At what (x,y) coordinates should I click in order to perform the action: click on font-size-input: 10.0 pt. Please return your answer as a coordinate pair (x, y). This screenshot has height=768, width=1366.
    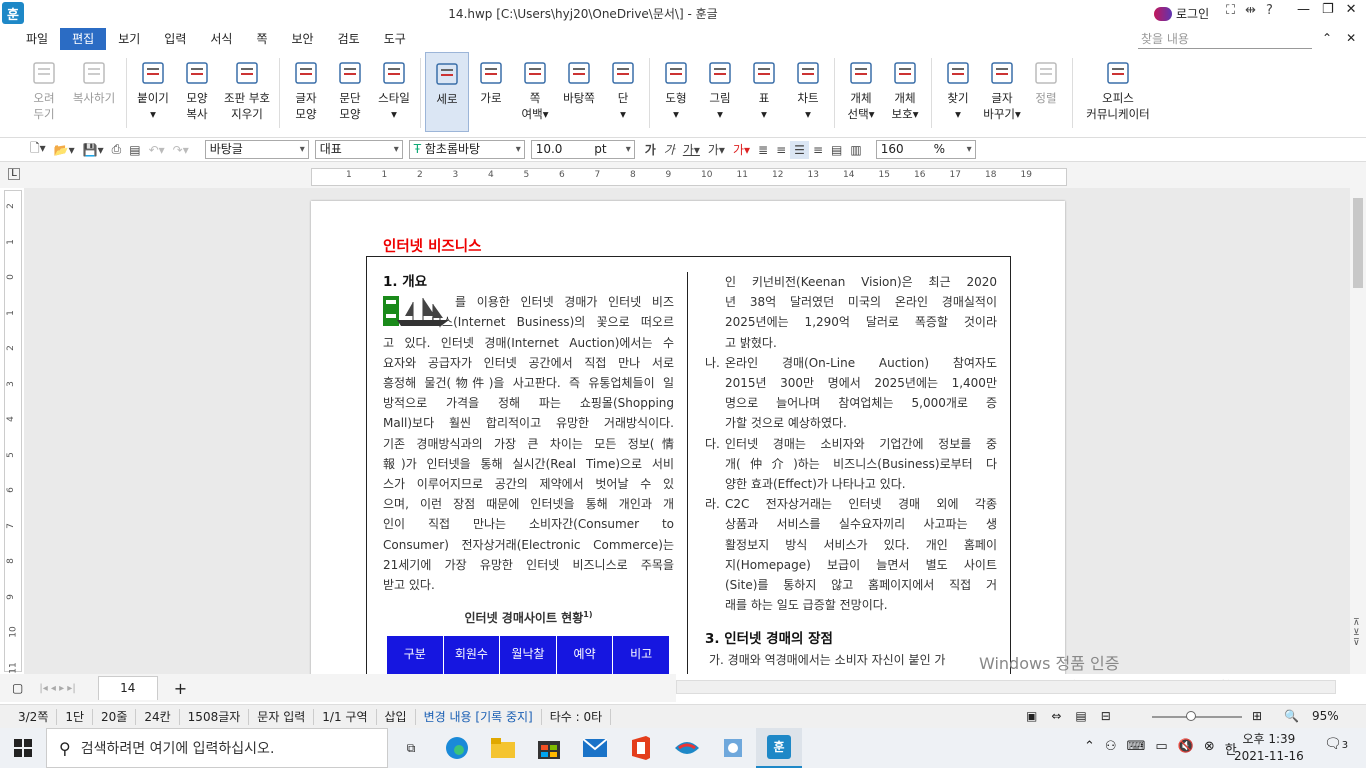
    Looking at the image, I should click on (582, 149).